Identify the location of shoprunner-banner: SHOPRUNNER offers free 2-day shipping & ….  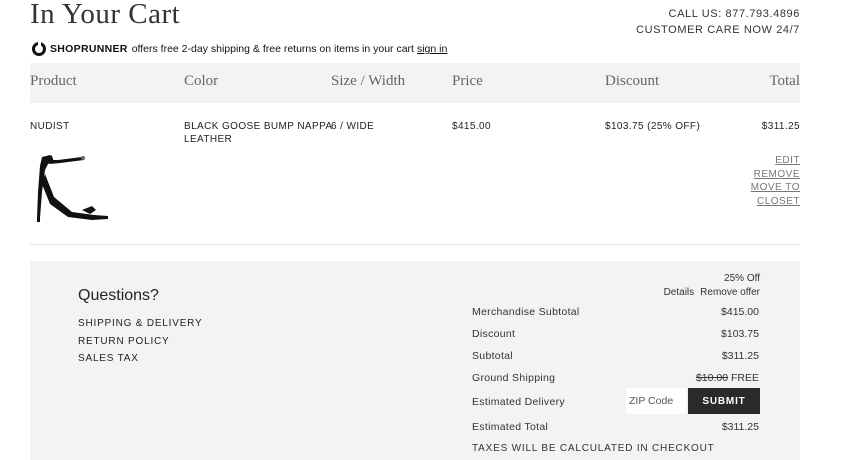
(239, 49).